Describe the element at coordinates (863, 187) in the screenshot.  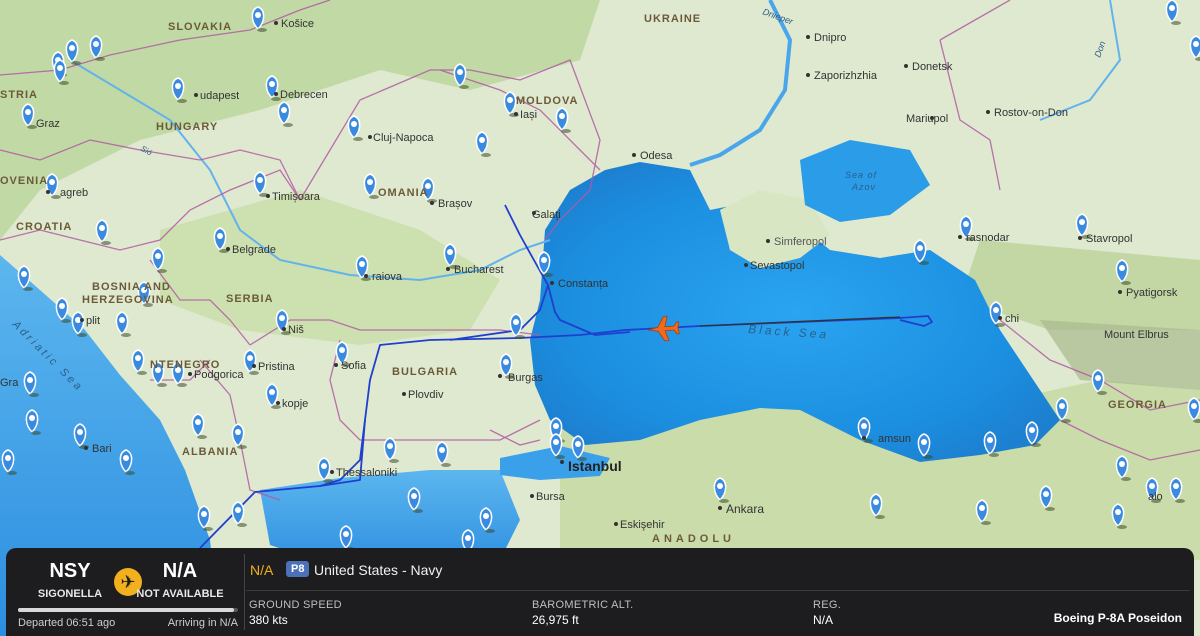
I see `water-label: Azov` at that location.